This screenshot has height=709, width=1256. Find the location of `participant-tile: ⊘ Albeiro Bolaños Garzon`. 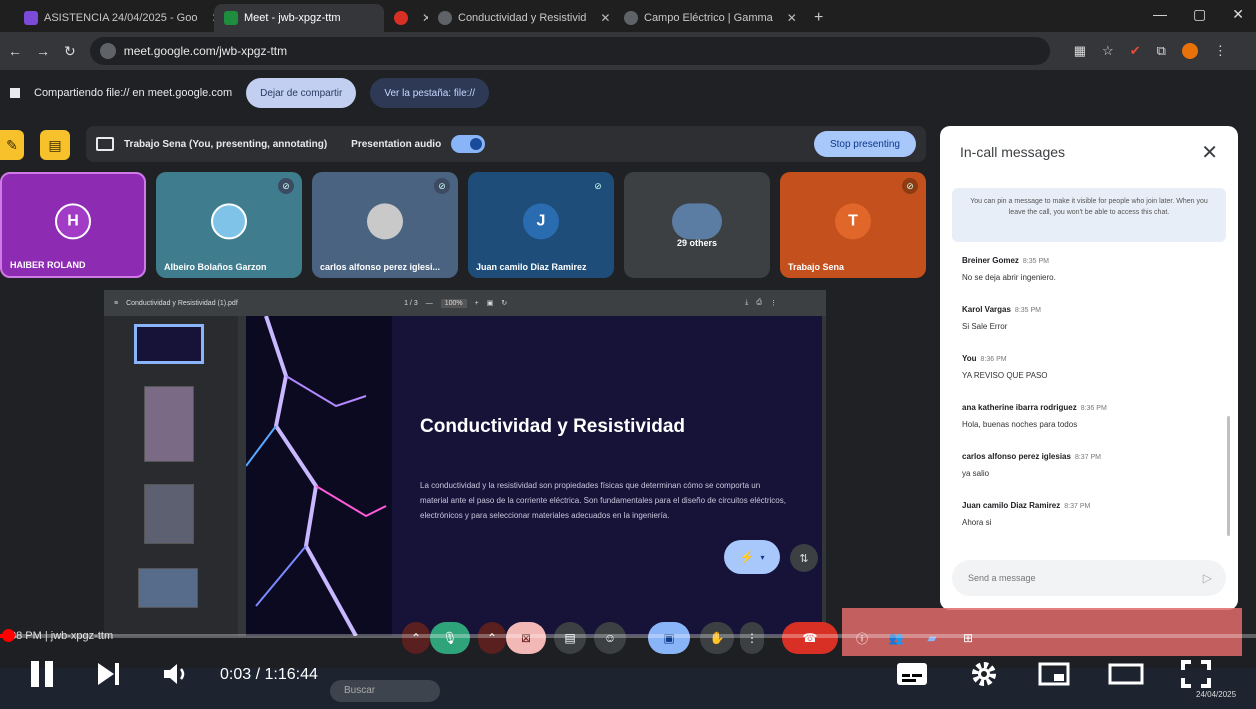

participant-tile: ⊘ Albeiro Bolaños Garzon is located at coordinates (229, 225).